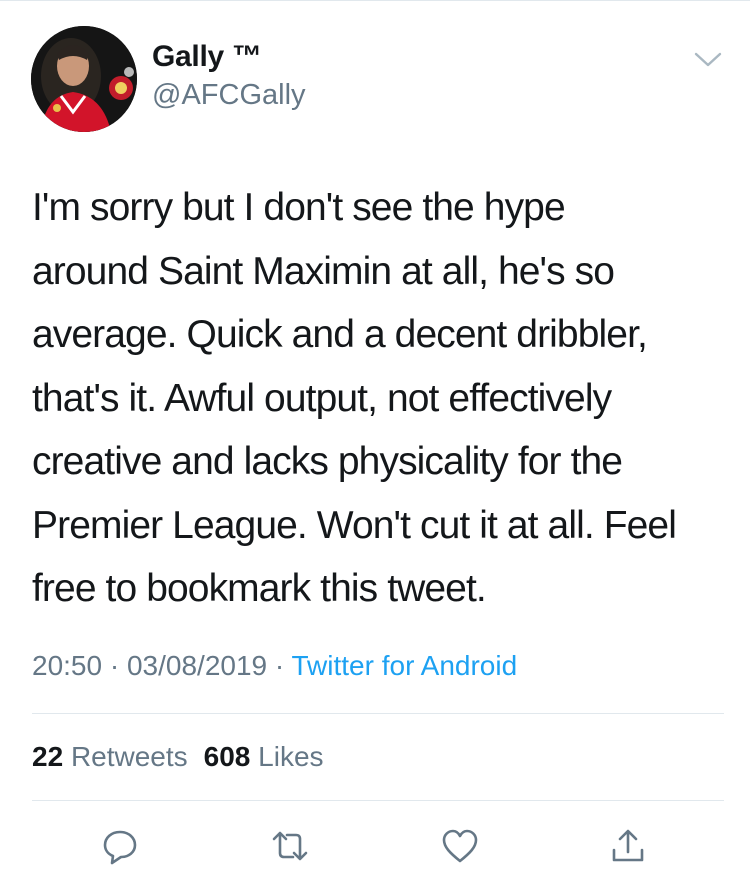  I want to click on tweet-stats: 22 Retweets 608 Likes, so click(178, 757).